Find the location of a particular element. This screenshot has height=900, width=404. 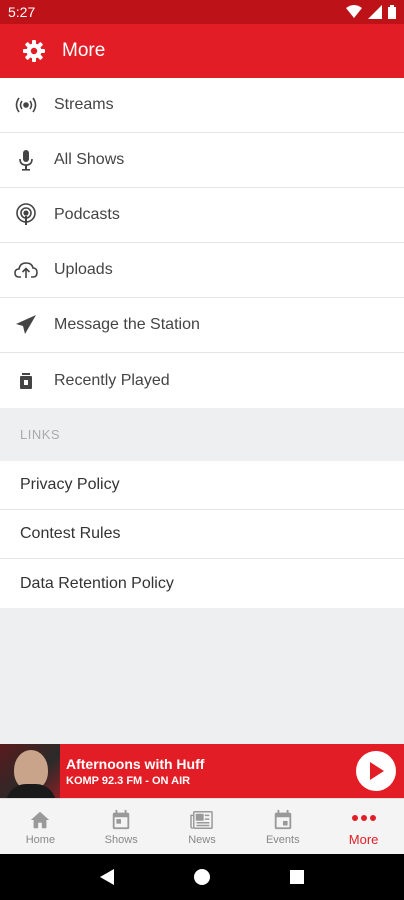

tab-label: Home is located at coordinates (40, 839).